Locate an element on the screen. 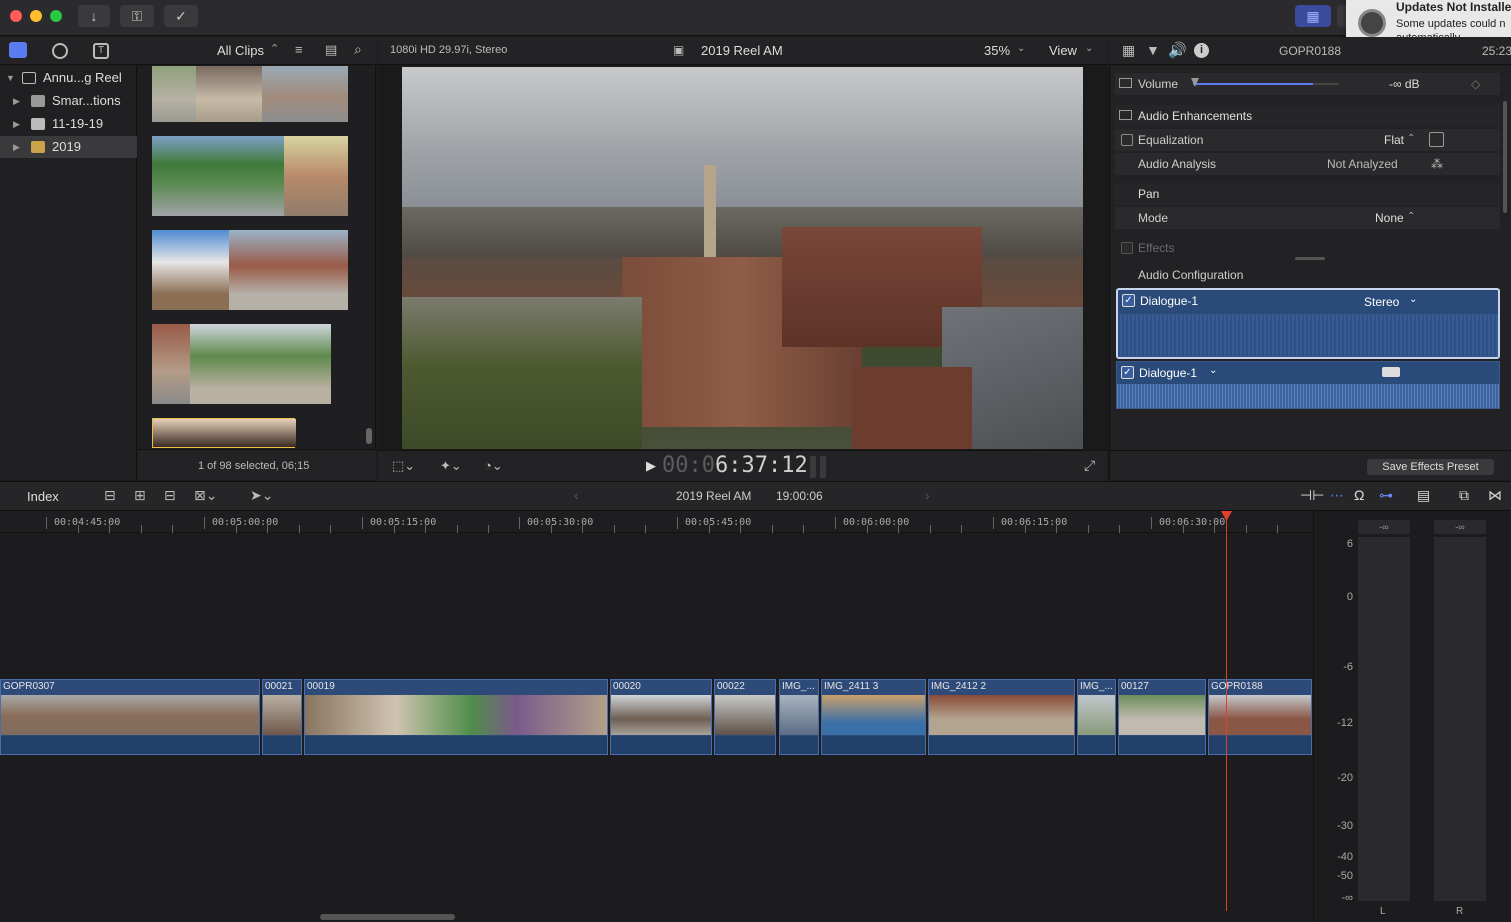 The width and height of the screenshot is (1511, 922). titles-generators-icon: T is located at coordinates (101, 51).